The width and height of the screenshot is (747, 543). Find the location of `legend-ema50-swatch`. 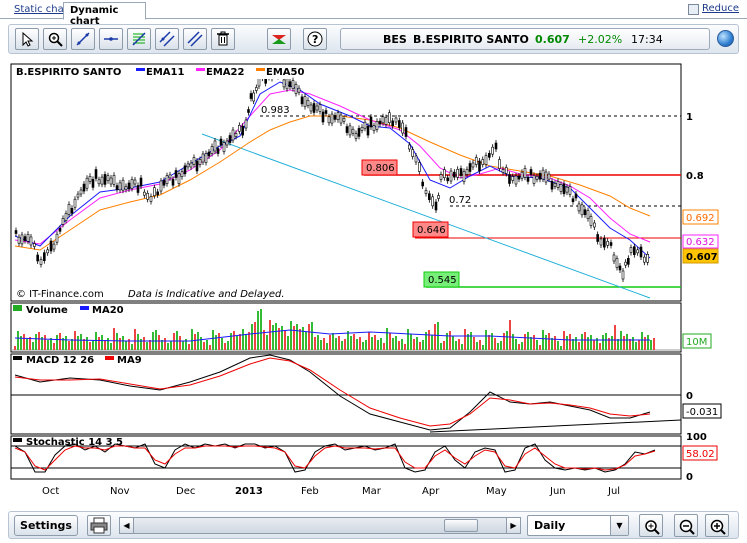

legend-ema50-swatch is located at coordinates (260, 69).